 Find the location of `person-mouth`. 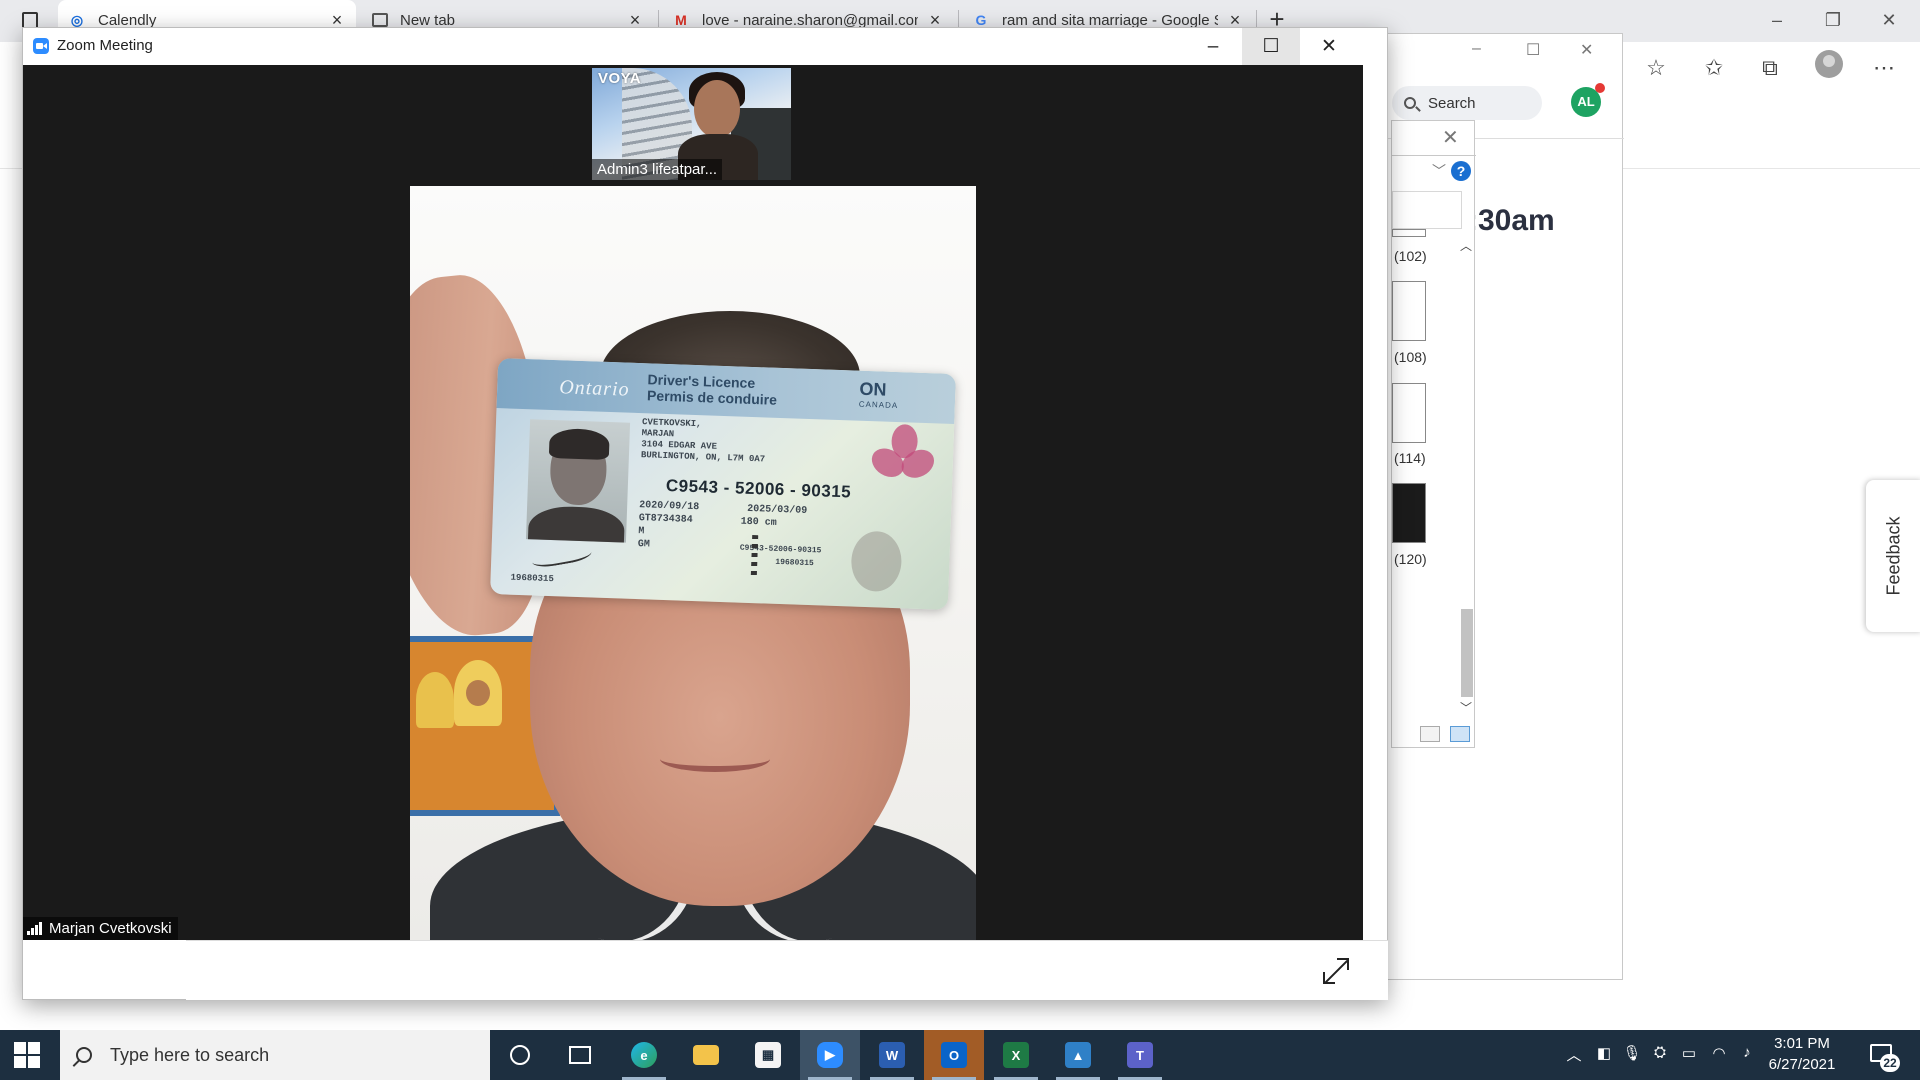

person-mouth is located at coordinates (715, 759).